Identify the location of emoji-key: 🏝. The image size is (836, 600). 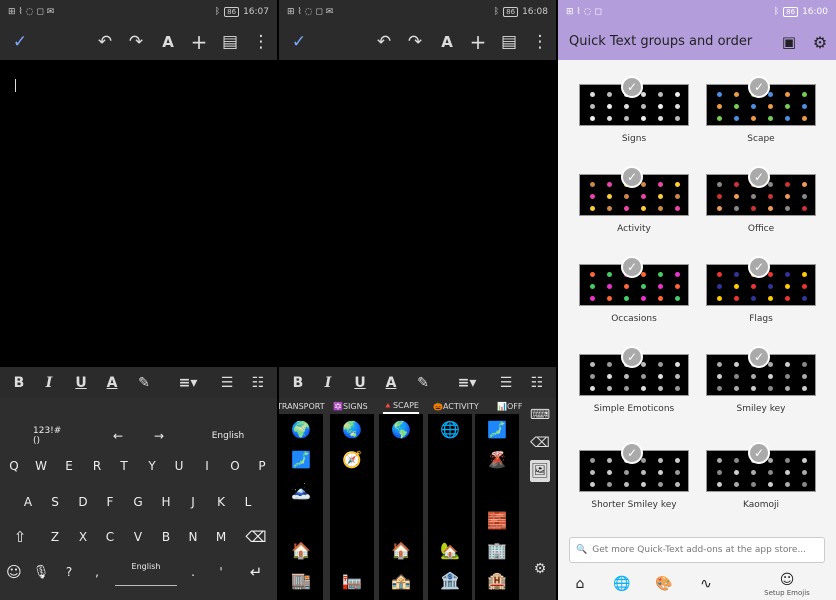
(497, 490).